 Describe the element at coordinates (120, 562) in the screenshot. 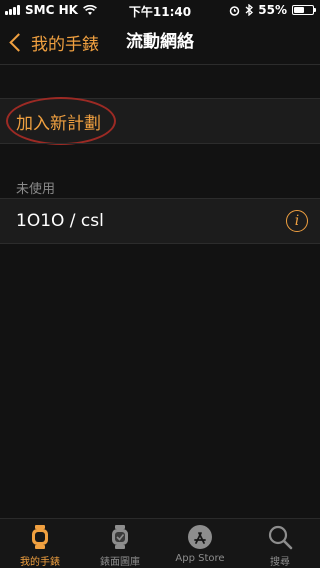

I see `tab-label: 錶面圖庫` at that location.